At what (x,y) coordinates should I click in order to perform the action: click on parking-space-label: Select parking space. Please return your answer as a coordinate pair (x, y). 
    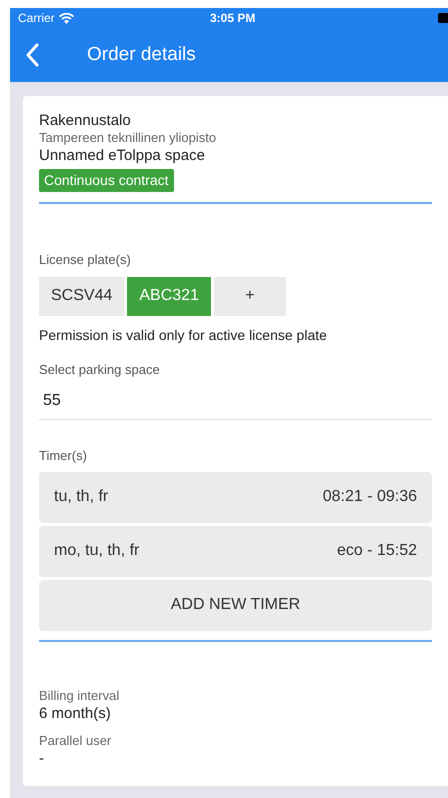
    Looking at the image, I should click on (100, 369).